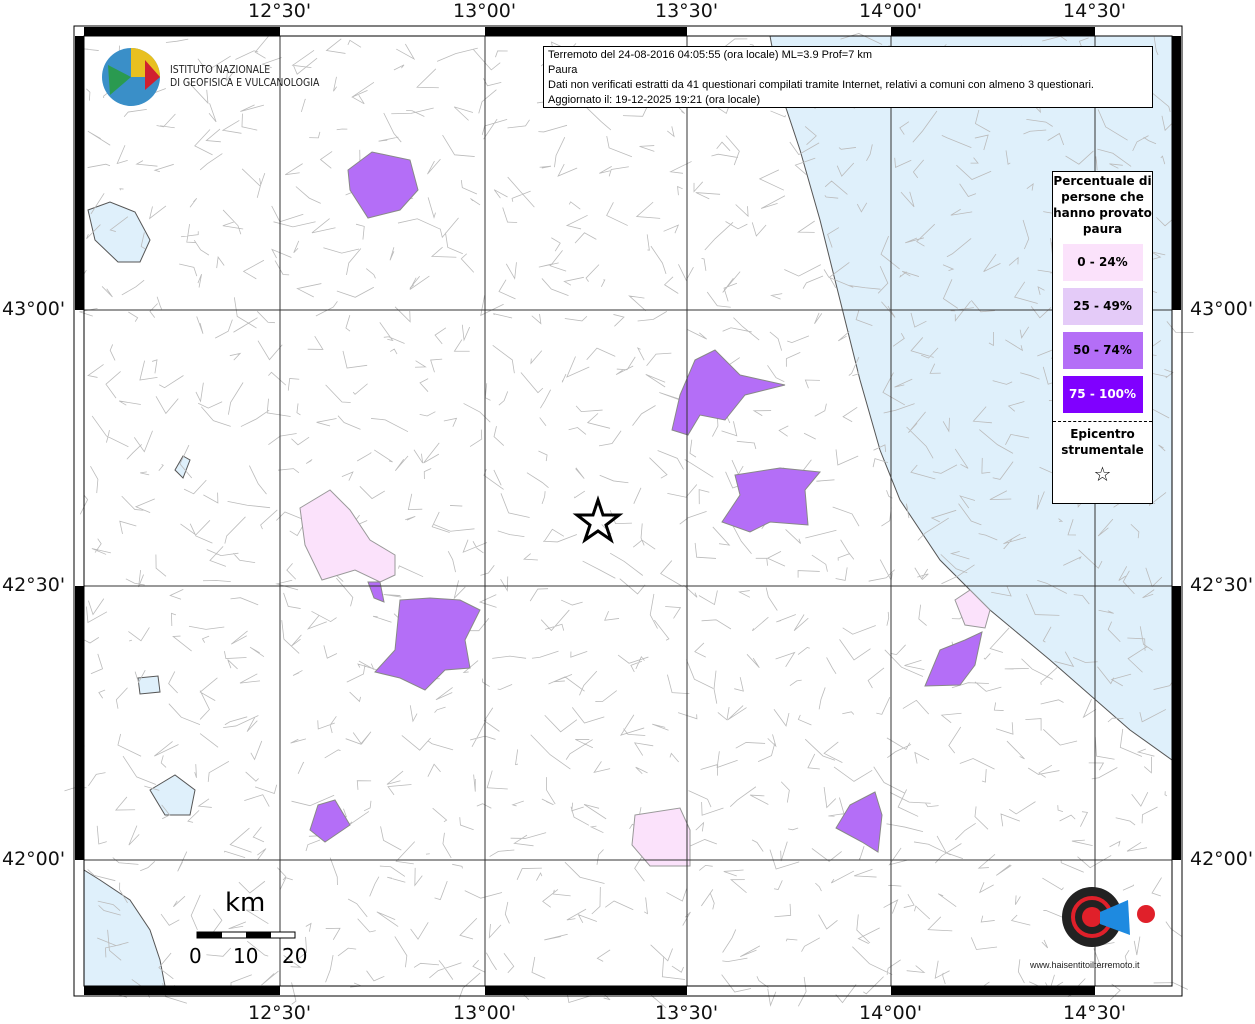 The height and width of the screenshot is (1024, 1255). Describe the element at coordinates (246, 935) in the screenshot. I see `scale-bar` at that location.